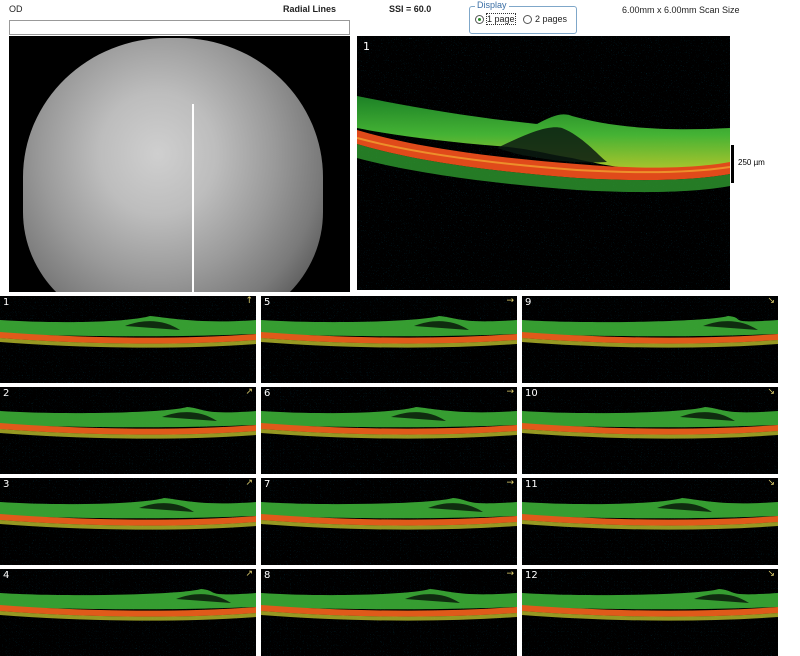 The width and height of the screenshot is (800, 656). I want to click on thumbnail-number: 9, so click(528, 302).